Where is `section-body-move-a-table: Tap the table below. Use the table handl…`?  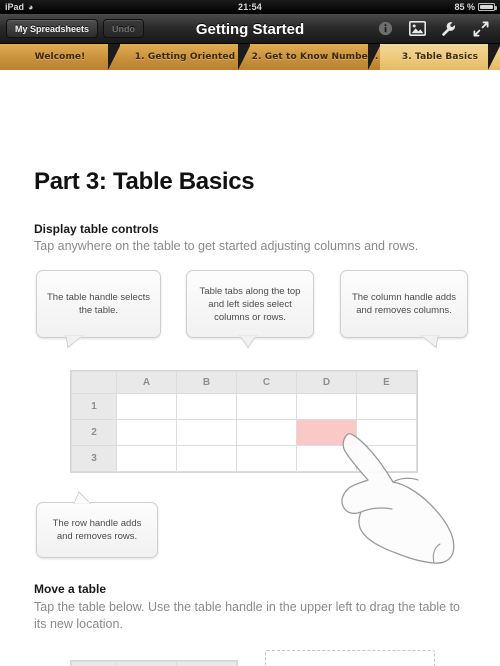
section-body-move-a-table: Tap the table below. Use the table handl… is located at coordinates (247, 615).